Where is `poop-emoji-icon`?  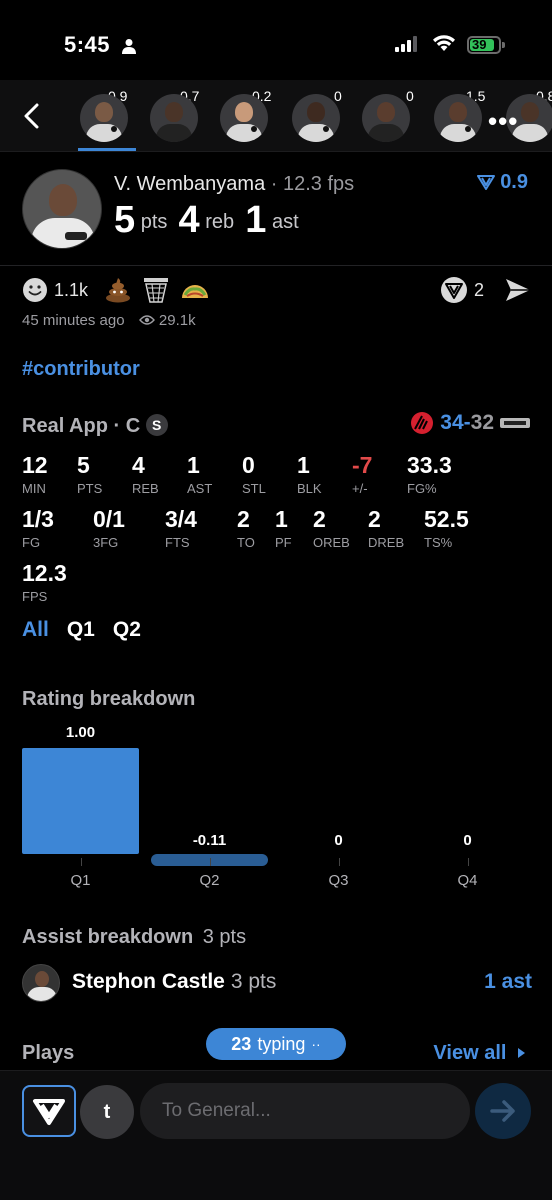
poop-emoji-icon is located at coordinates (118, 290).